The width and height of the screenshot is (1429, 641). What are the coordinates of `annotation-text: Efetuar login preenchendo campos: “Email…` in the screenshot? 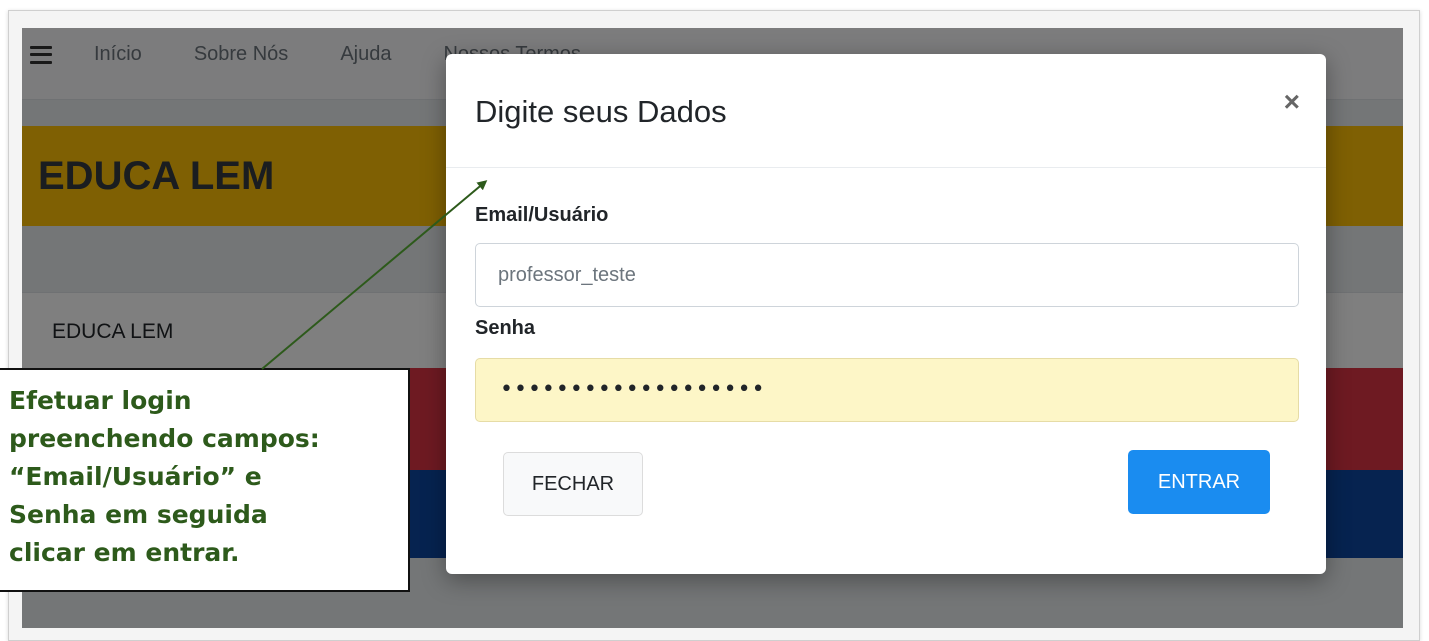 It's located at (164, 476).